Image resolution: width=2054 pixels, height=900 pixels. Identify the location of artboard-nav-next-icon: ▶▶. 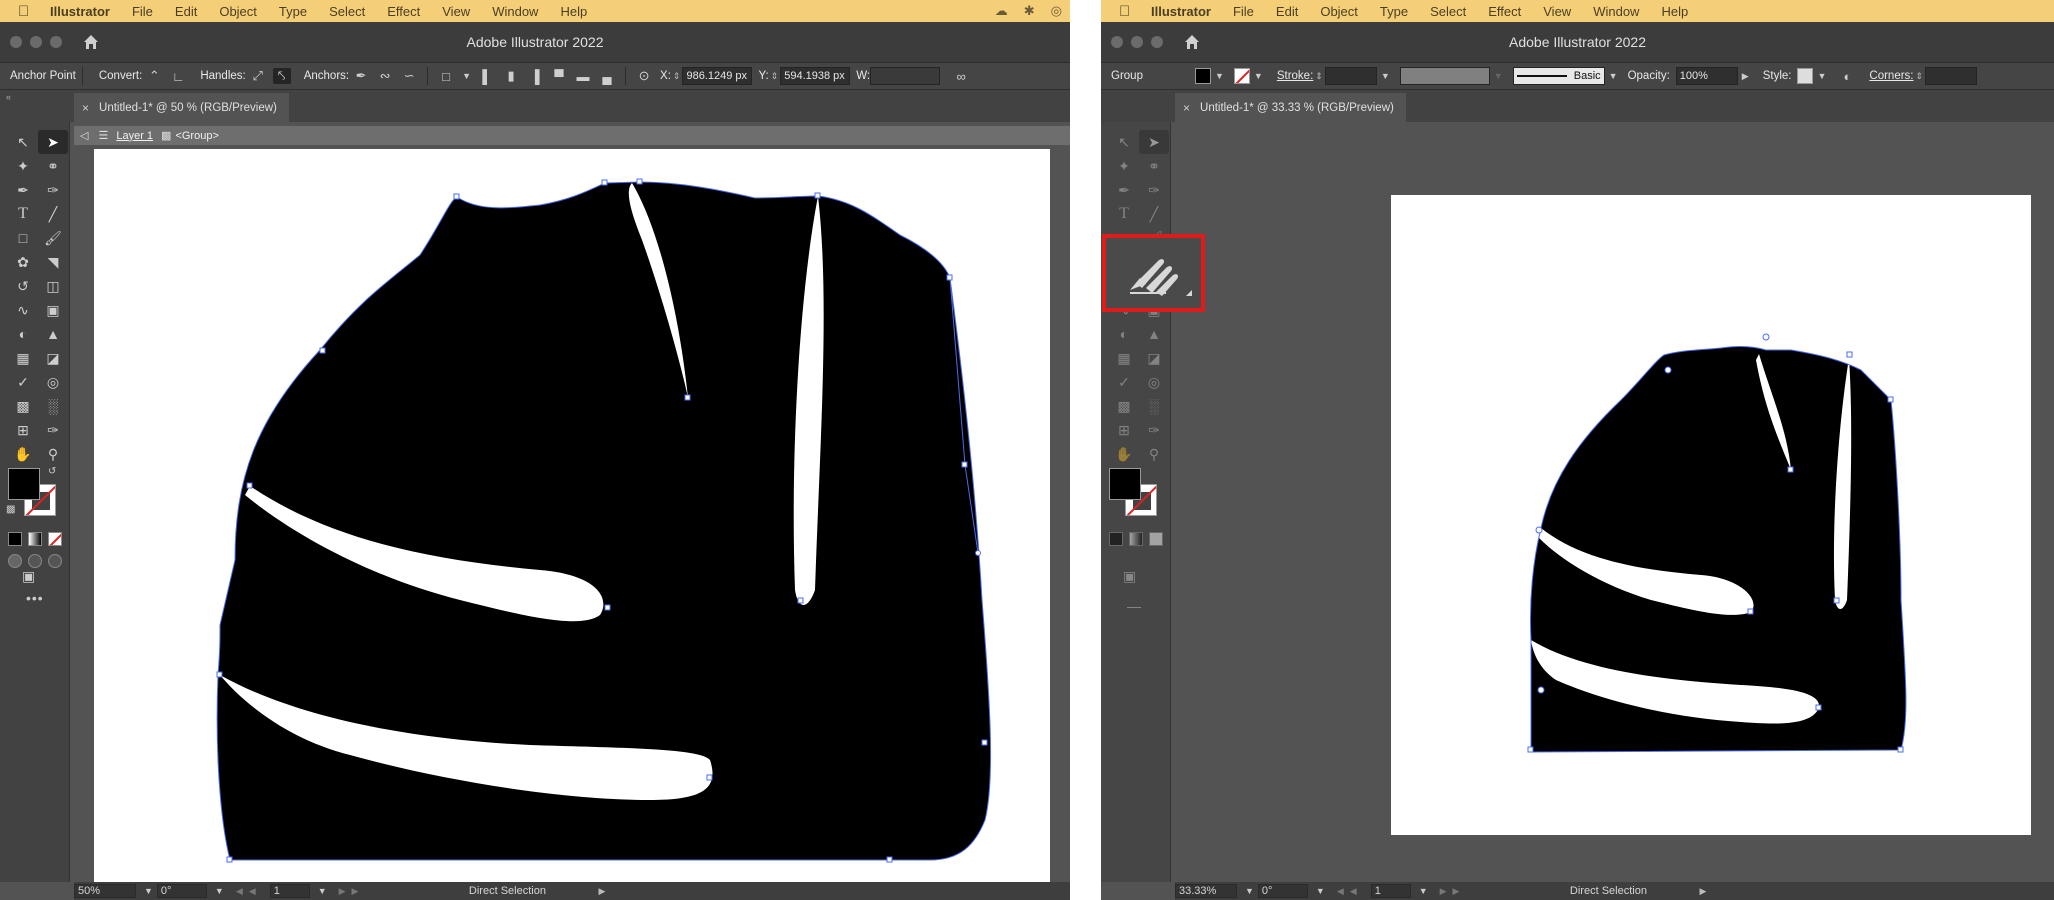
(352, 891).